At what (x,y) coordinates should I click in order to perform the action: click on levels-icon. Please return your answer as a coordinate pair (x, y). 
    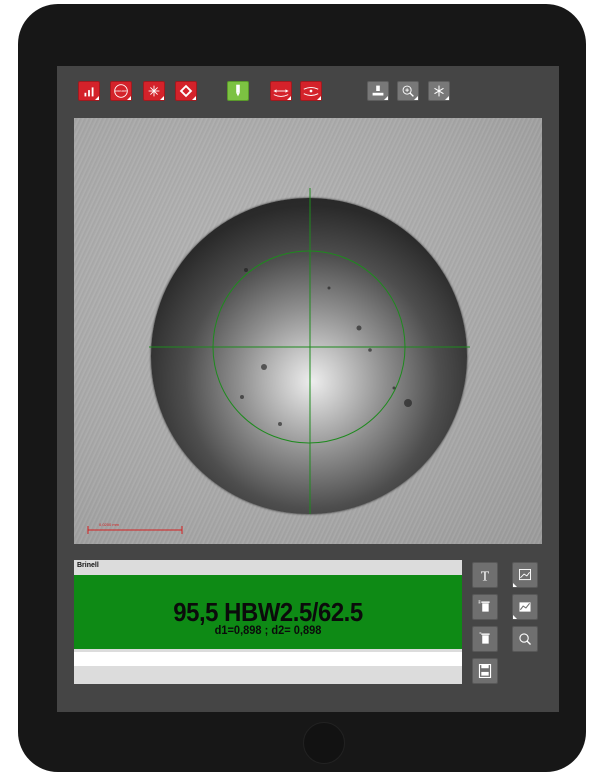
    Looking at the image, I should click on (89, 91).